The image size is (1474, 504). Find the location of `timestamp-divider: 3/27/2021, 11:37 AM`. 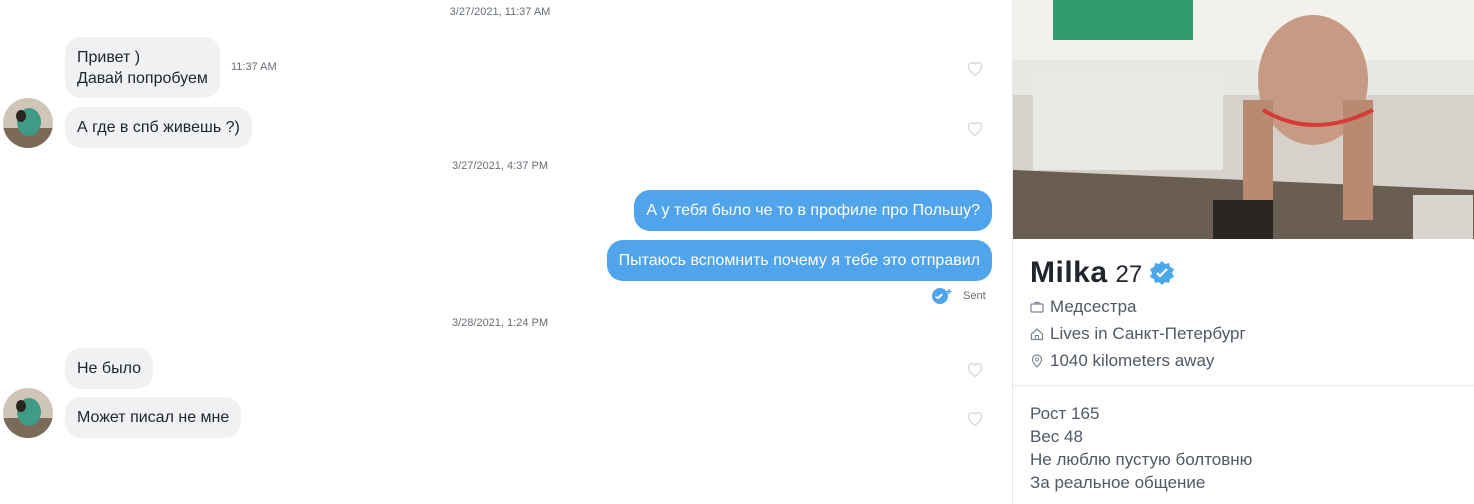

timestamp-divider: 3/27/2021, 11:37 AM is located at coordinates (500, 12).